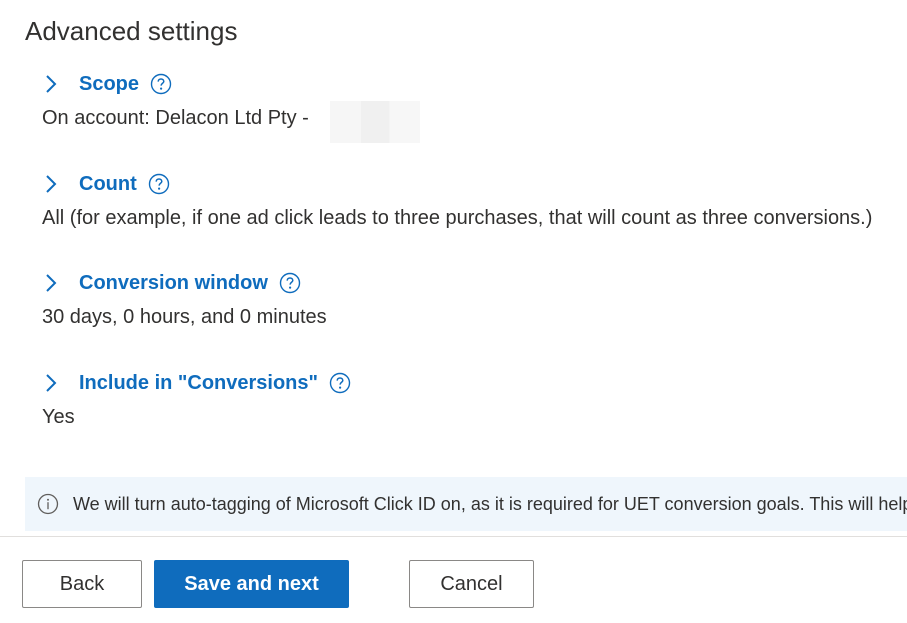 This screenshot has height=623, width=907. I want to click on back-button: Back, so click(82, 584).